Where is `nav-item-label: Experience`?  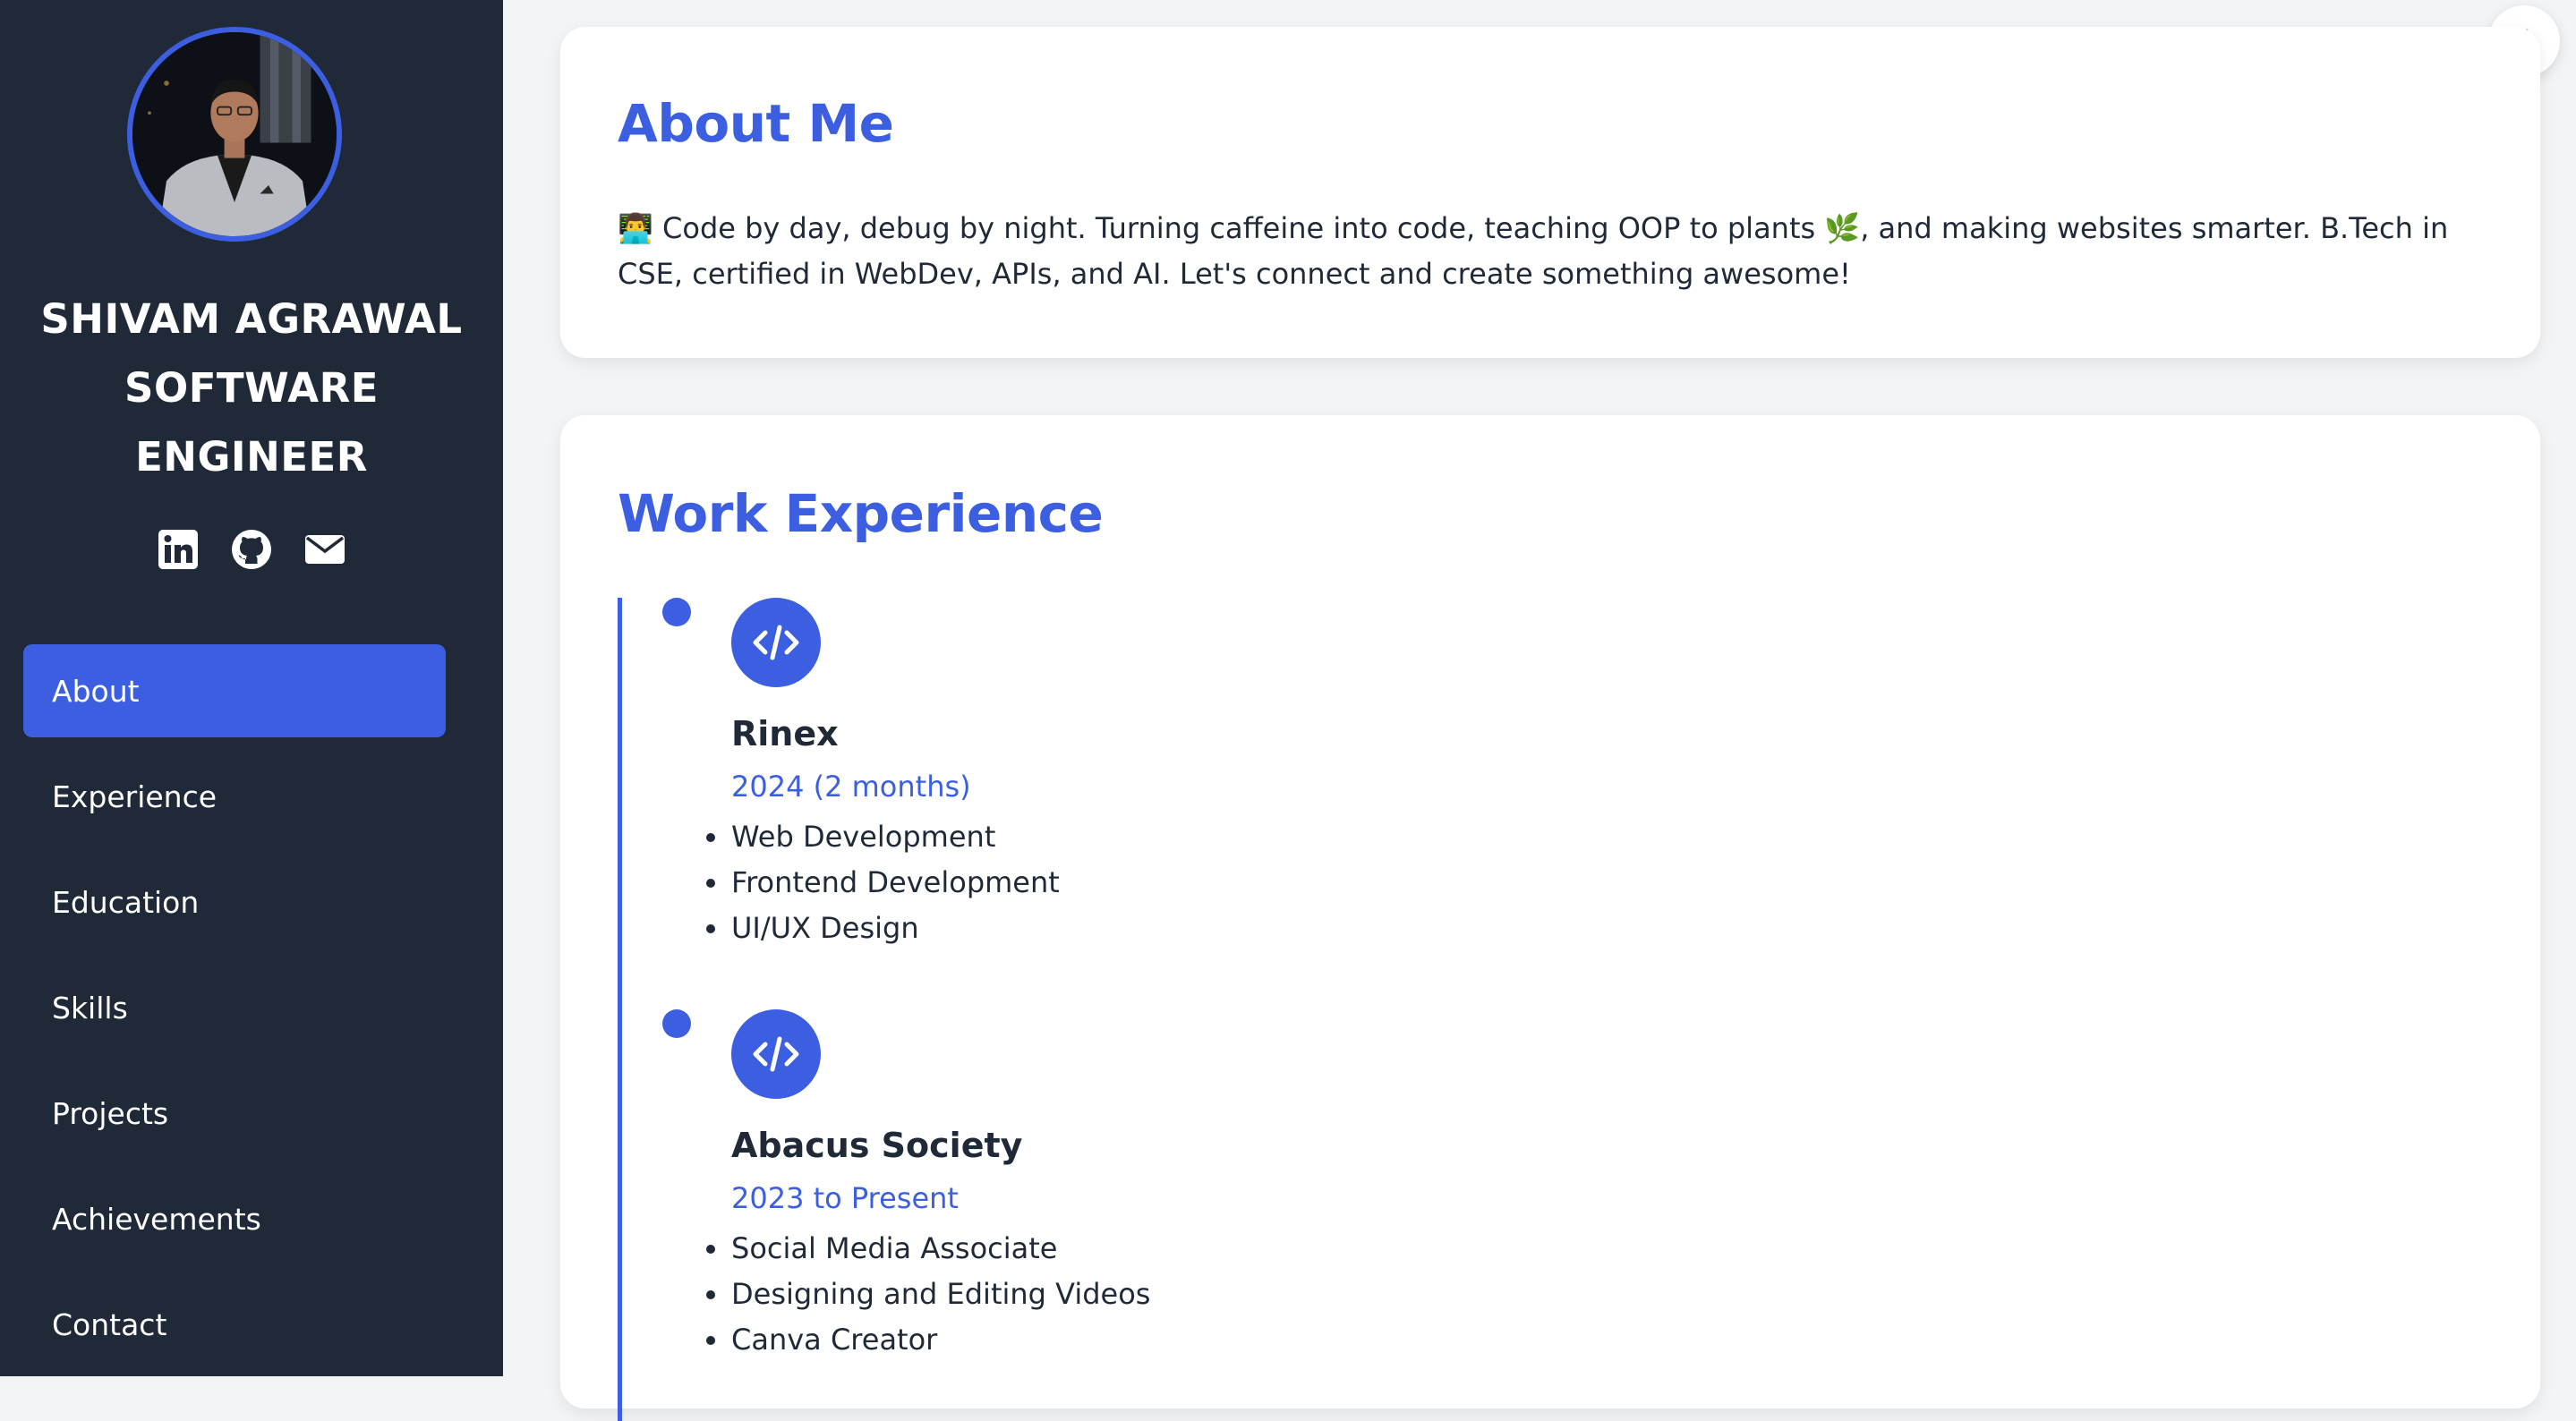
nav-item-label: Experience is located at coordinates (135, 796).